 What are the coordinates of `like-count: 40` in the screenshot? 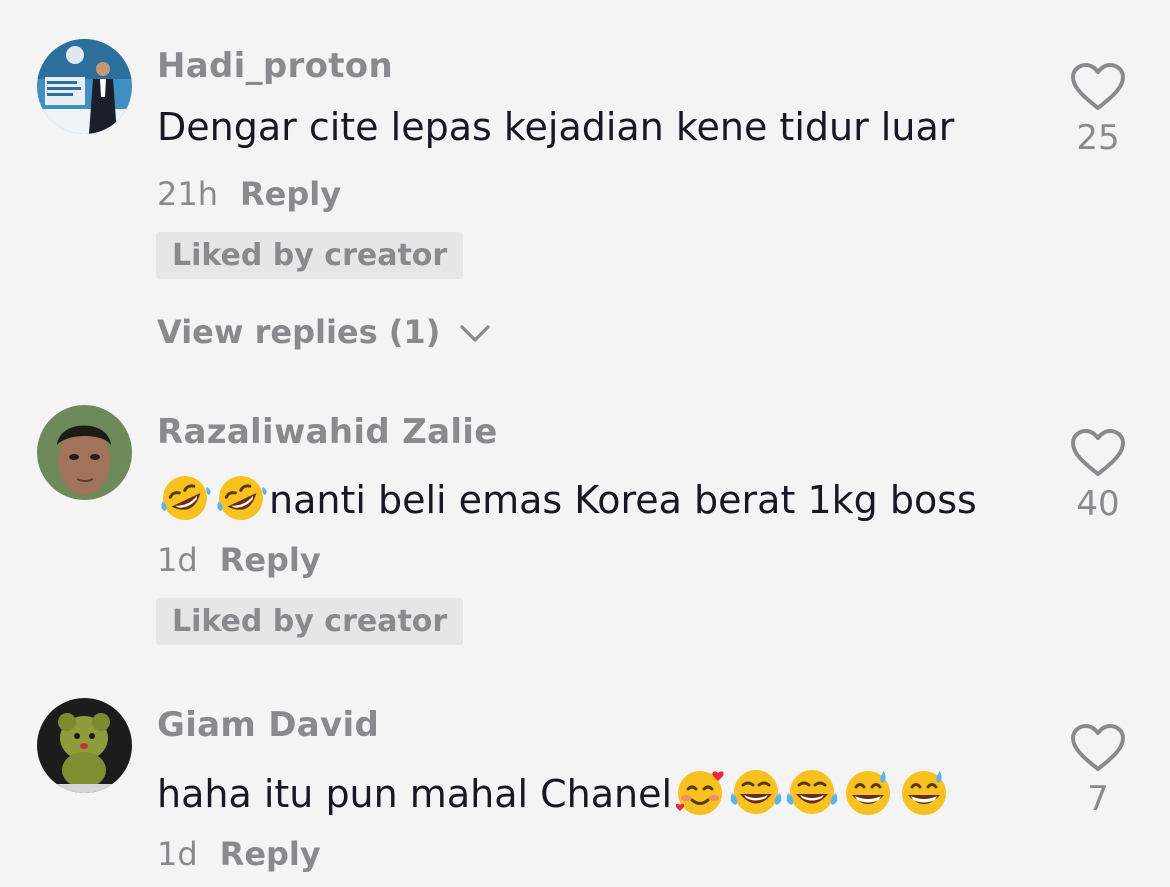 It's located at (1098, 504).